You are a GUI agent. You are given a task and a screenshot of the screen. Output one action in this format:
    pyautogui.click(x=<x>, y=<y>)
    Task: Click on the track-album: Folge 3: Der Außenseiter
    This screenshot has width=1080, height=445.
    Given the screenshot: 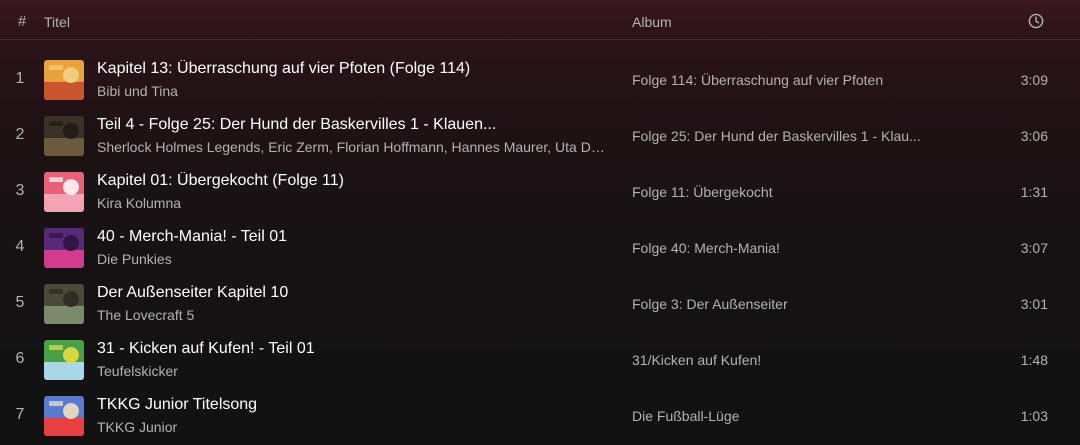 What is the action you would take?
    pyautogui.click(x=777, y=304)
    